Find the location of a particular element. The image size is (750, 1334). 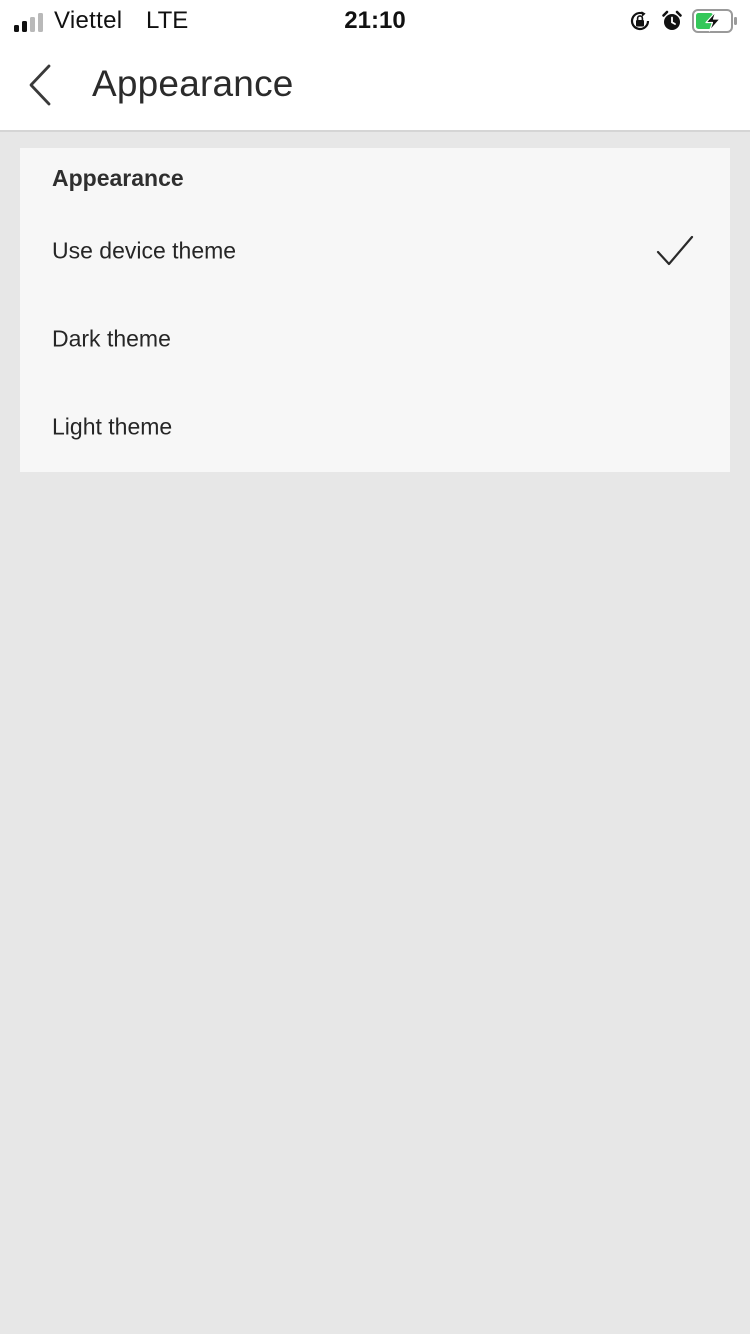

alarm-icon is located at coordinates (672, 20).